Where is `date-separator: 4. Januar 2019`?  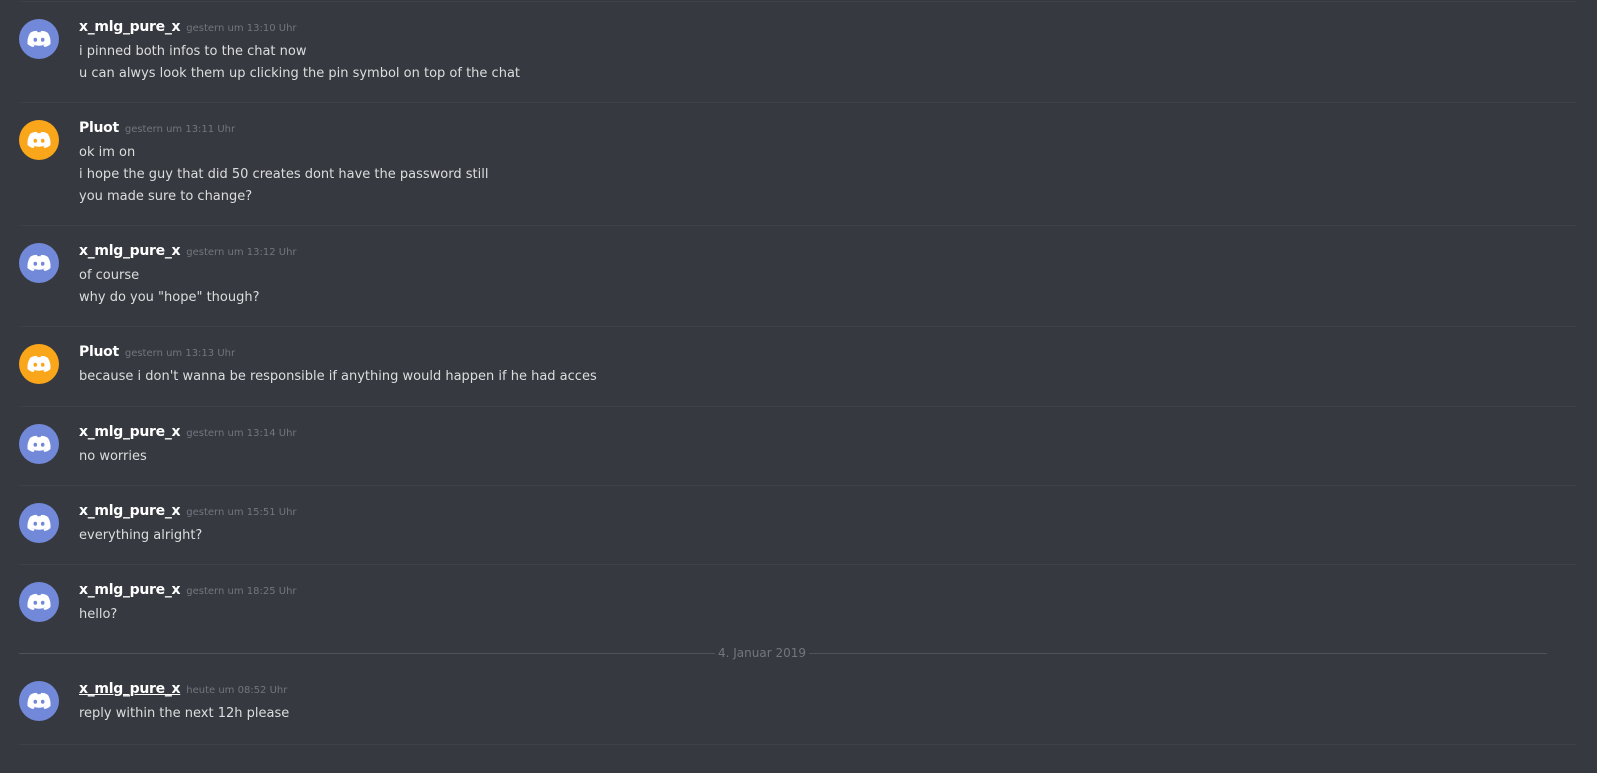
date-separator: 4. Januar 2019 is located at coordinates (798, 653).